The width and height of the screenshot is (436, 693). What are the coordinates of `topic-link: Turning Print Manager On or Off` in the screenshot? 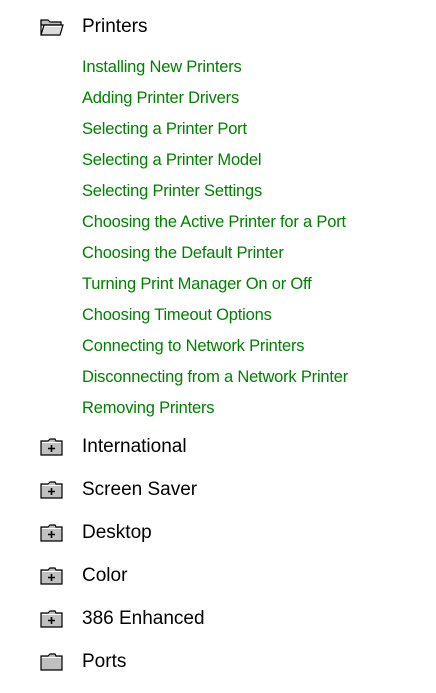 It's located at (197, 284).